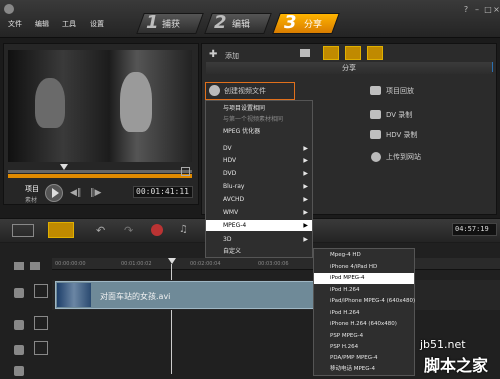 The height and width of the screenshot is (379, 500). What do you see at coordinates (70, 264) in the screenshot?
I see `ruler-tick-0: 00:00:00:00` at bounding box center [70, 264].